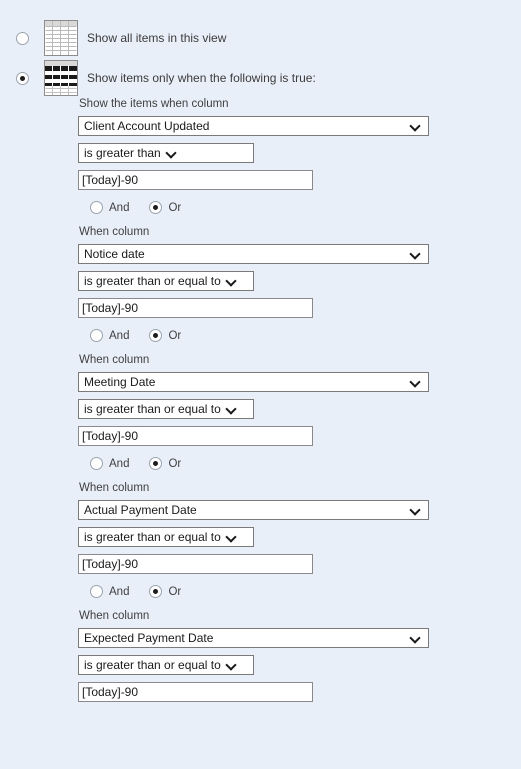 The height and width of the screenshot is (769, 521). I want to click on filter-value-text-3: [Today]-90, so click(110, 436).